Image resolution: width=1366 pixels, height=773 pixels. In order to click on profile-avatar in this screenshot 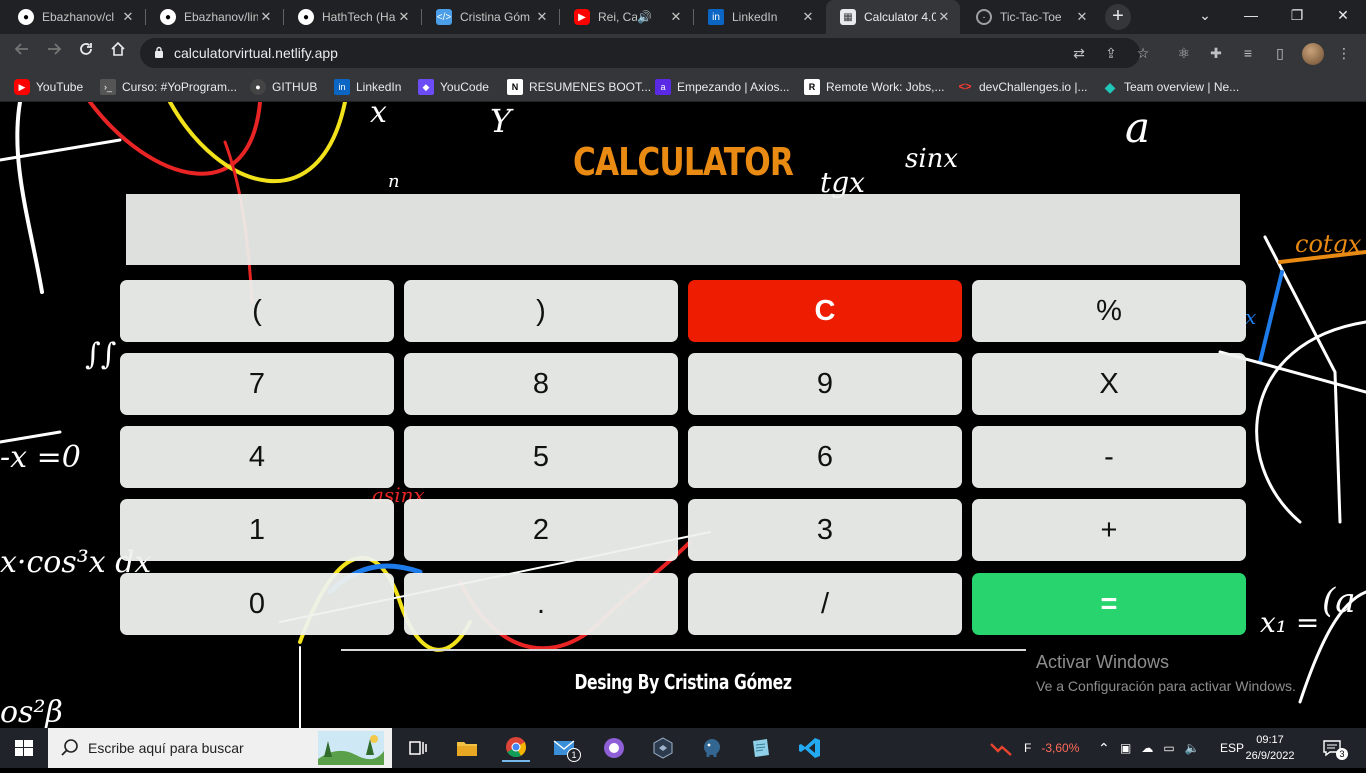, I will do `click(1313, 54)`.